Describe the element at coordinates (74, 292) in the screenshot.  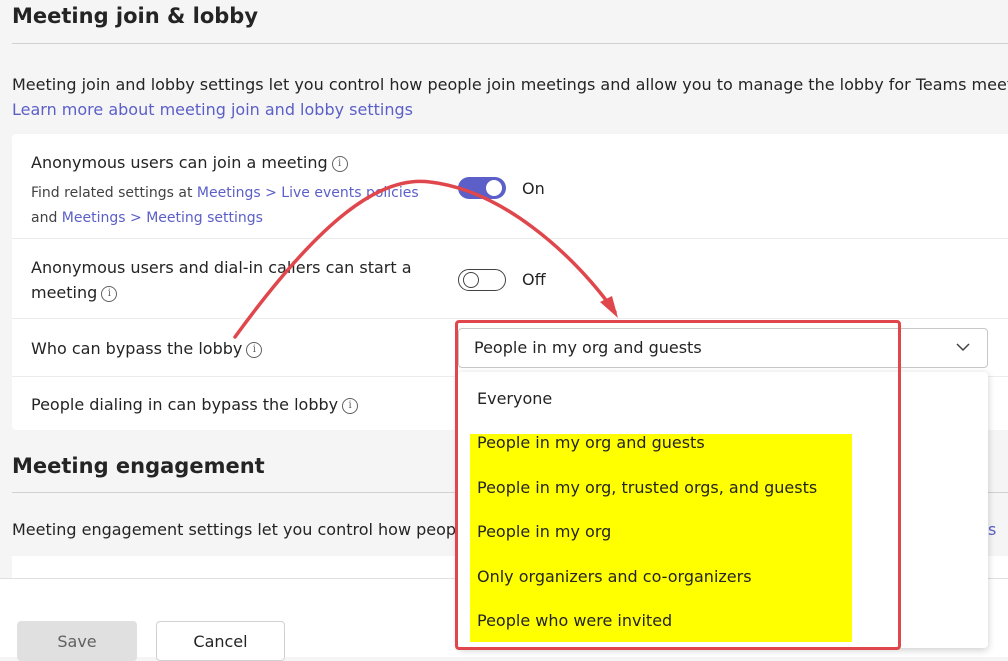
I see `anon-start-label-line2: meeting i` at that location.